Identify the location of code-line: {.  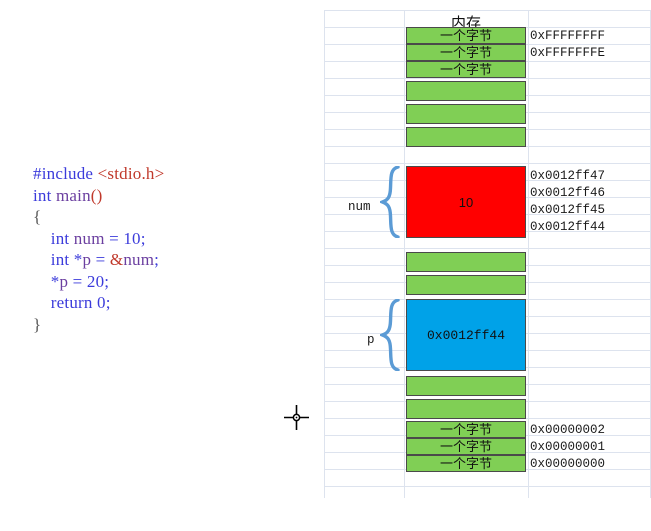
(98, 217).